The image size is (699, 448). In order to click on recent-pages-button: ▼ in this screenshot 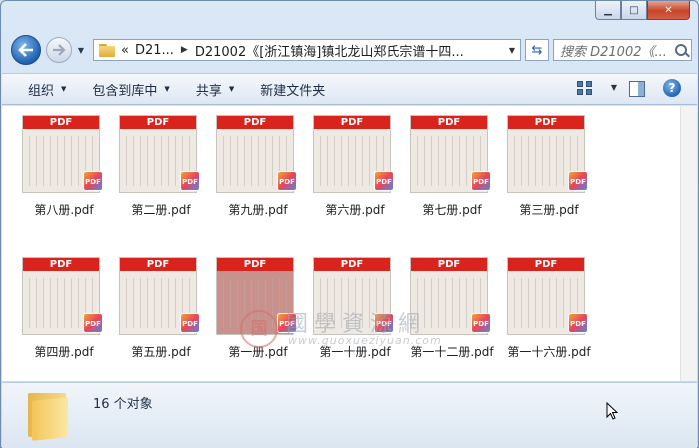, I will do `click(81, 50)`.